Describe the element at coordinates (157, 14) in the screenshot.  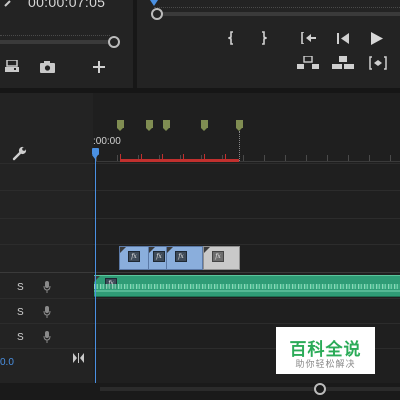
I see `program-scrub-handle` at that location.